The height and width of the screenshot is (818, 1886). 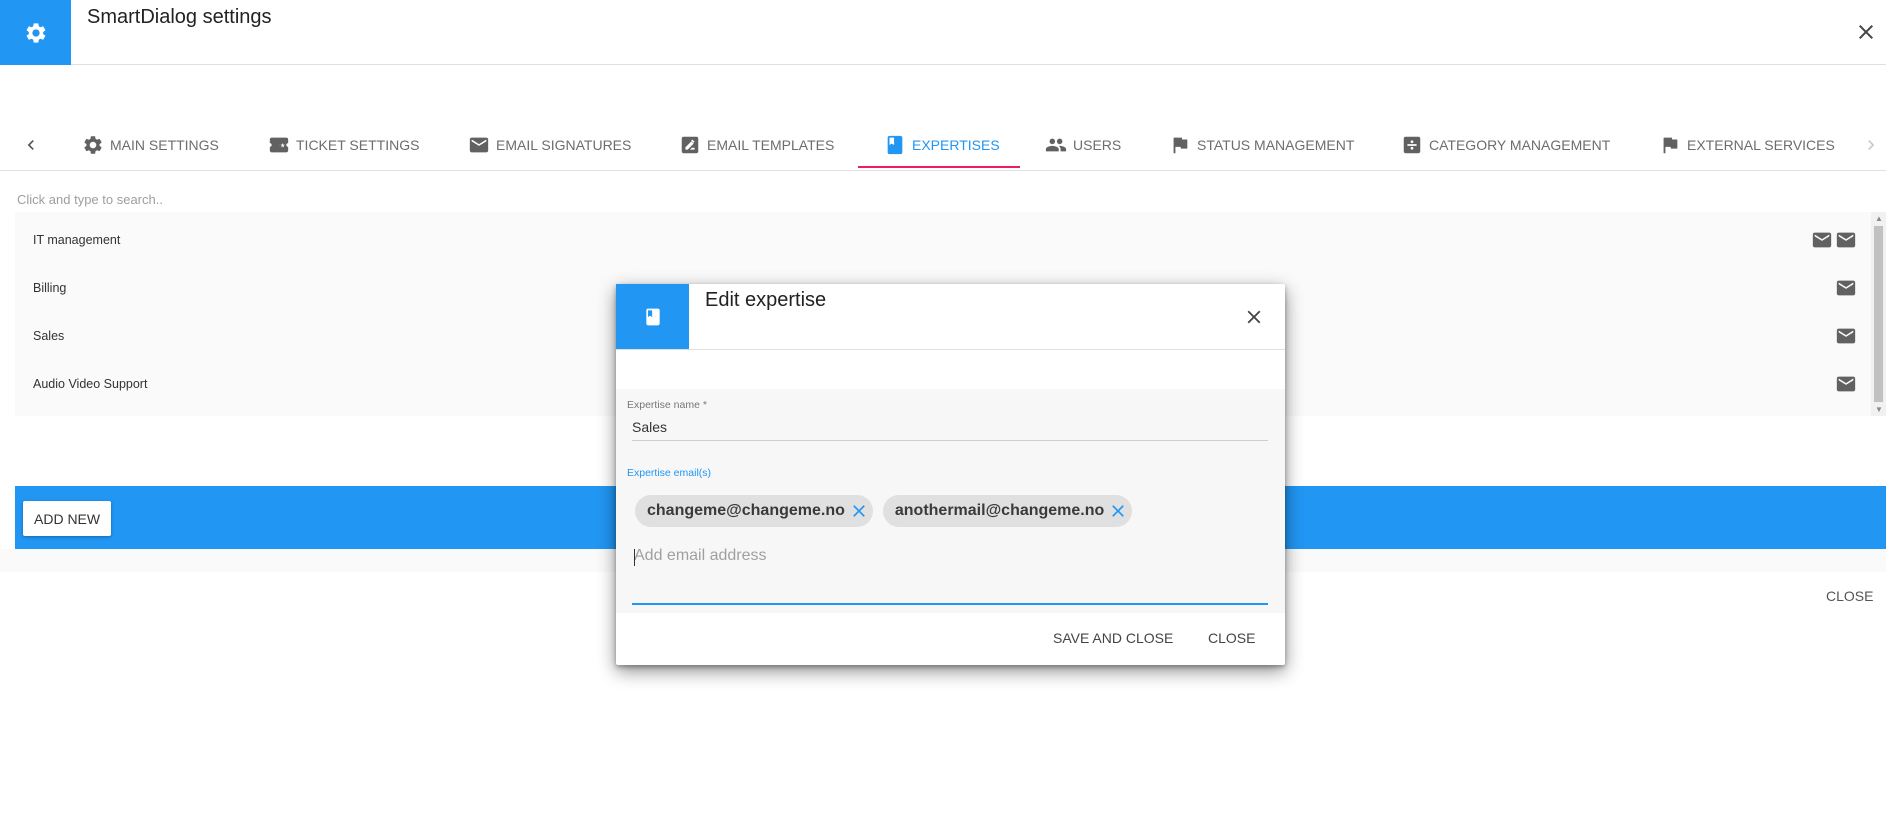 I want to click on header-icon-box, so click(x=35, y=32).